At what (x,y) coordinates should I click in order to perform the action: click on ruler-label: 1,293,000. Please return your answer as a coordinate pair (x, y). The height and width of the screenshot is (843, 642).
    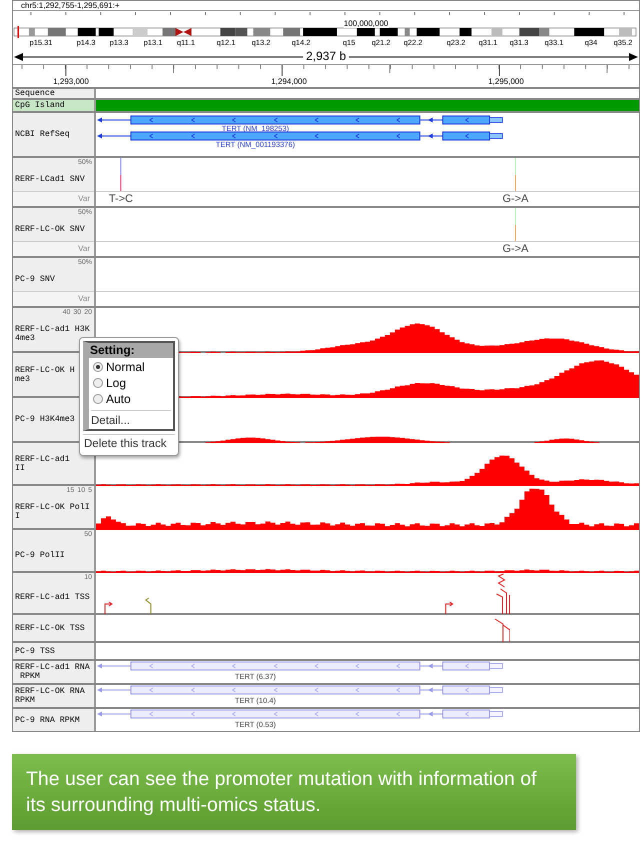
    Looking at the image, I should click on (71, 82).